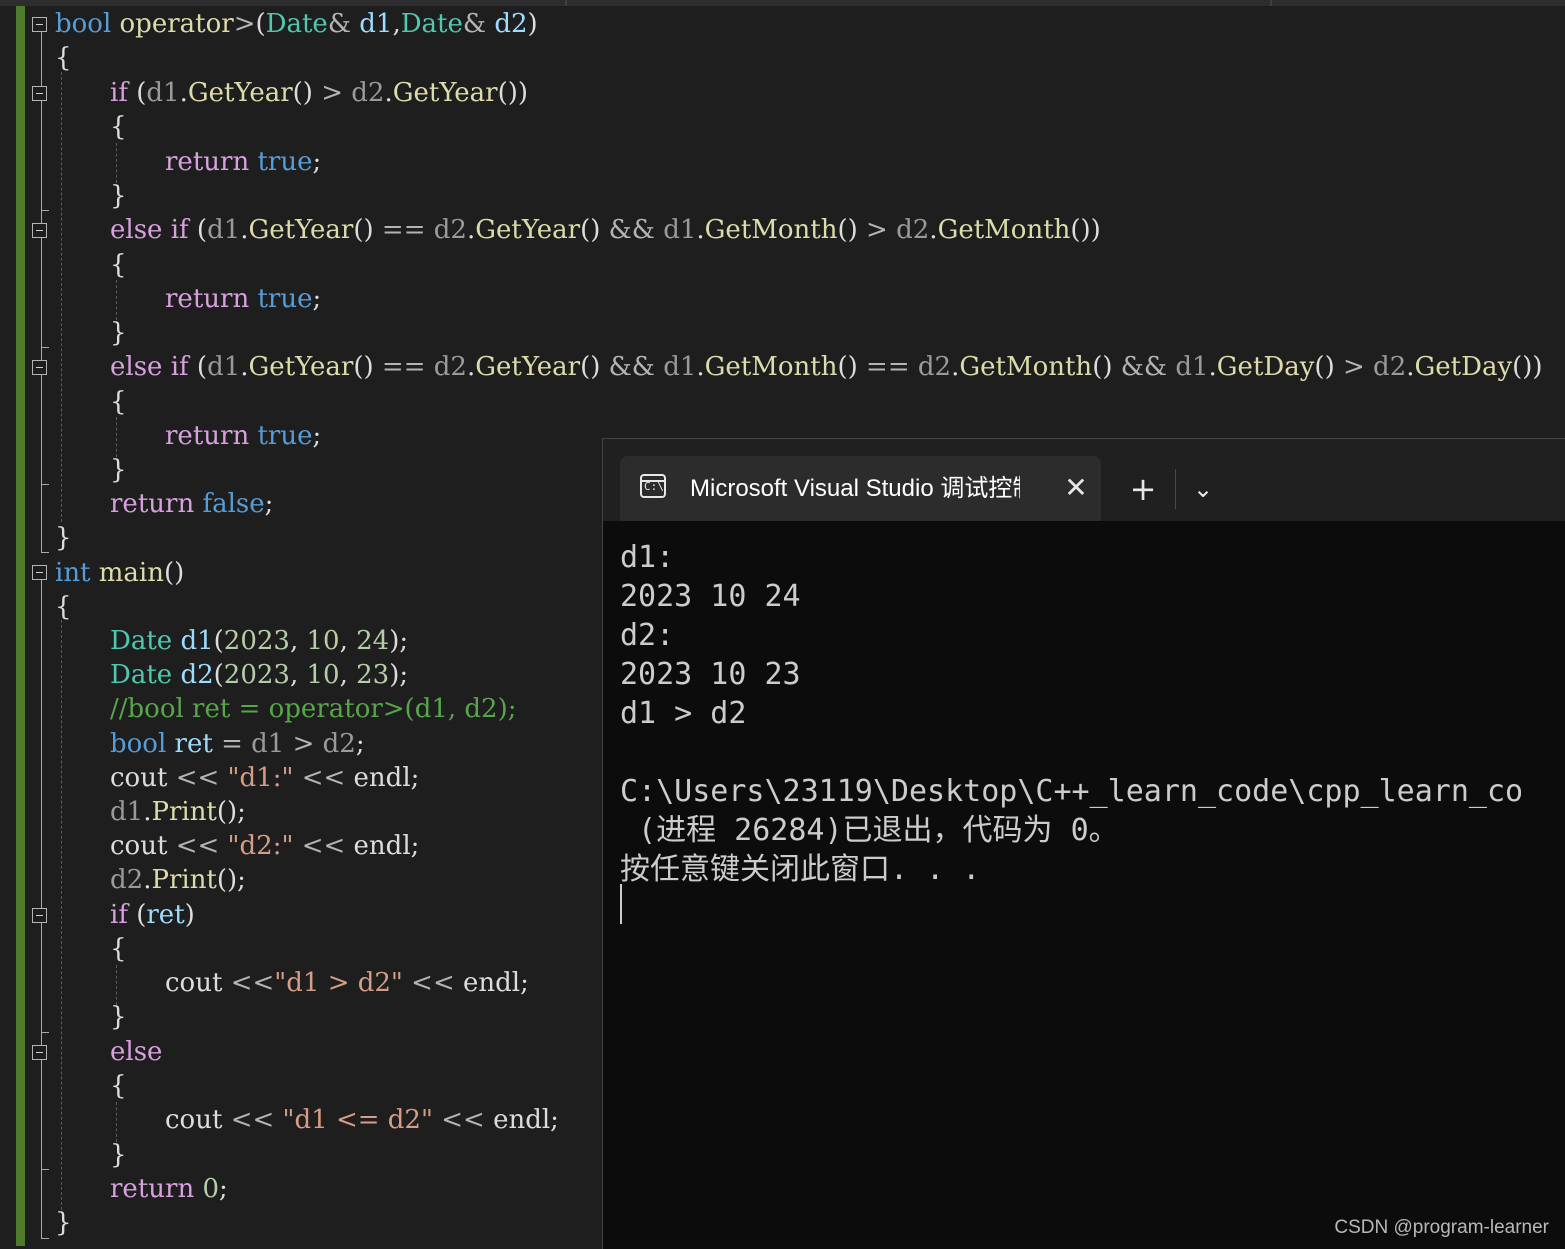  I want to click on code-line: return 0;, so click(169, 1189).